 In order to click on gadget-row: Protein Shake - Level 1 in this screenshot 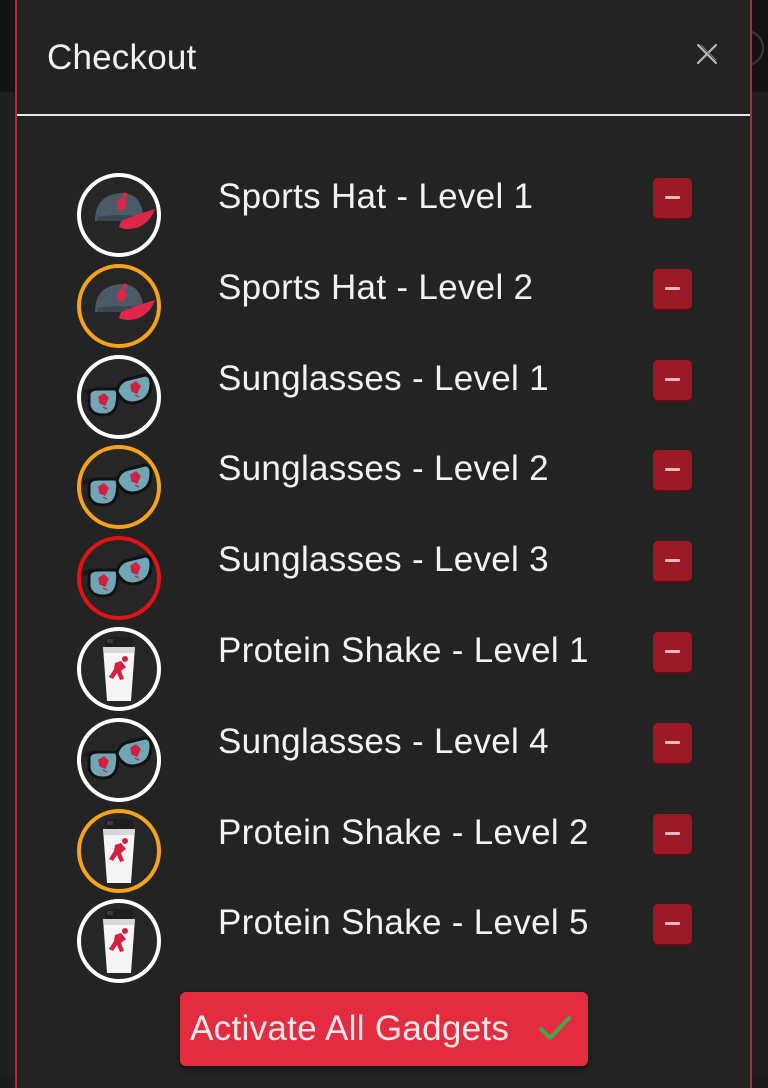, I will do `click(383, 645)`.